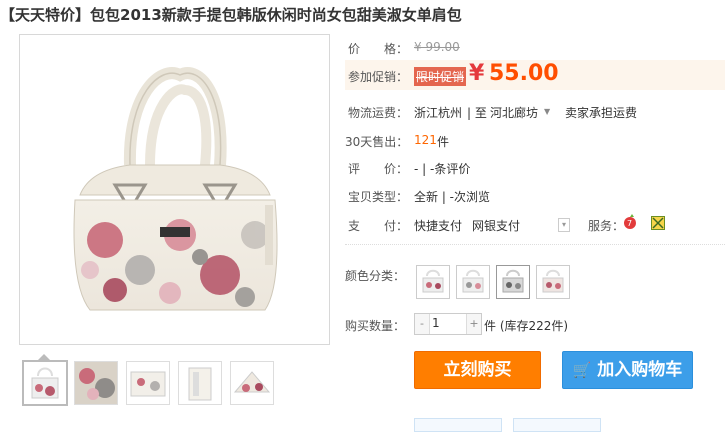  What do you see at coordinates (437, 47) in the screenshot?
I see `original-price: ¥ 99.00` at bounding box center [437, 47].